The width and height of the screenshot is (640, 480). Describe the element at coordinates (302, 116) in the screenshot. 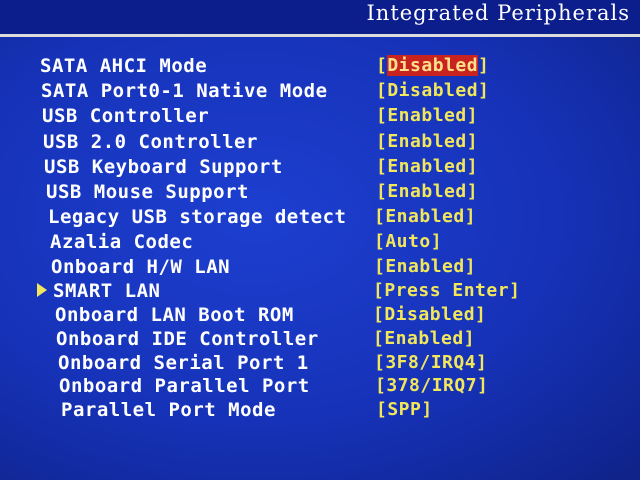

I see `setting-row-usb-controller: USB Controller [Enabled]` at that location.